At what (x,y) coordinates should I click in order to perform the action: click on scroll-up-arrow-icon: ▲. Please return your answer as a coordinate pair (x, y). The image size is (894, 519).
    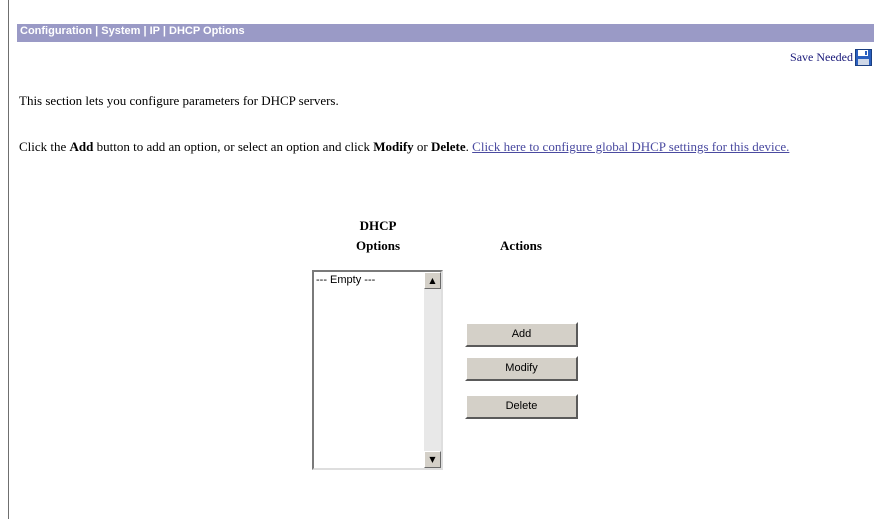
    Looking at the image, I should click on (432, 280).